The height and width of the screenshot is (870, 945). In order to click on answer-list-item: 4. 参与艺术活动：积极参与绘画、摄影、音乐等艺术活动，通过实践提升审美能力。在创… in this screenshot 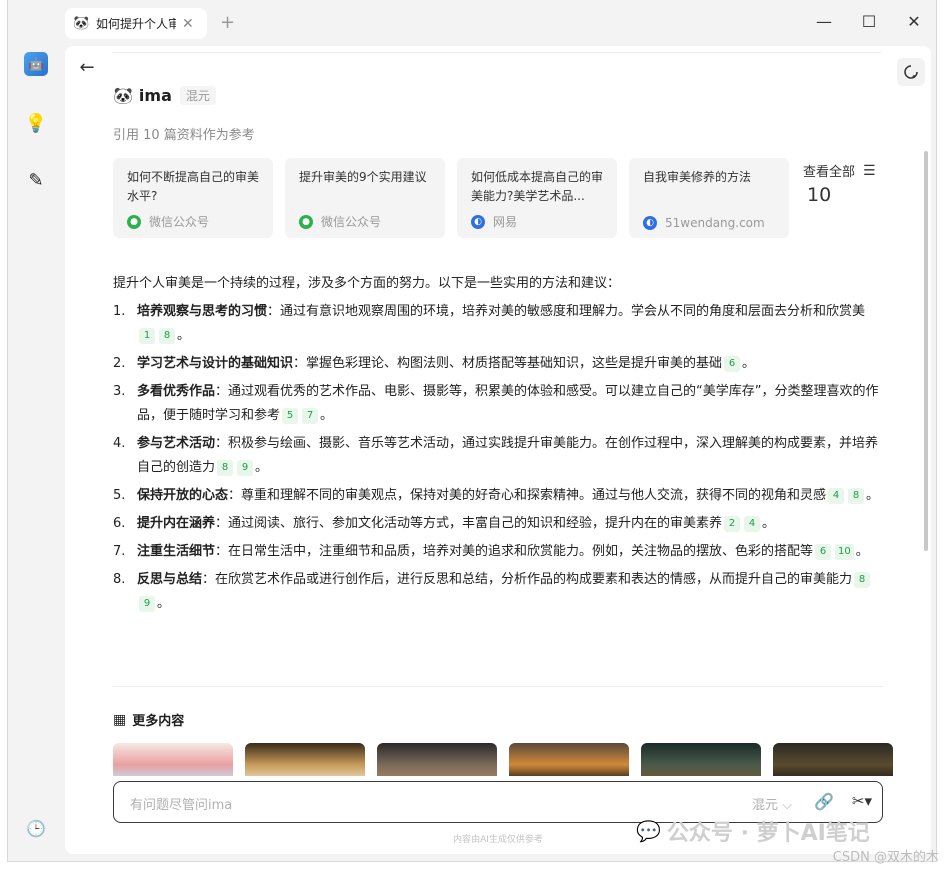, I will do `click(498, 456)`.